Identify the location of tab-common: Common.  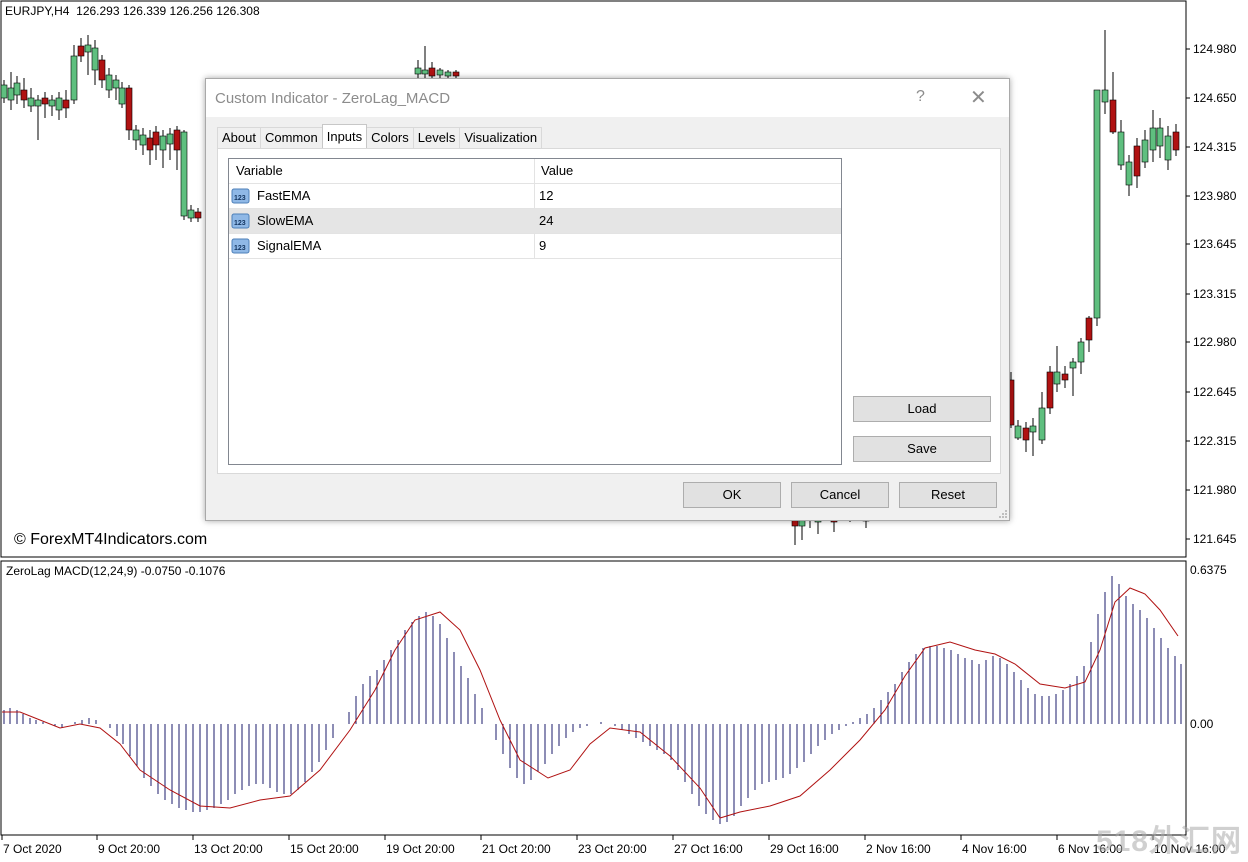
(291, 137).